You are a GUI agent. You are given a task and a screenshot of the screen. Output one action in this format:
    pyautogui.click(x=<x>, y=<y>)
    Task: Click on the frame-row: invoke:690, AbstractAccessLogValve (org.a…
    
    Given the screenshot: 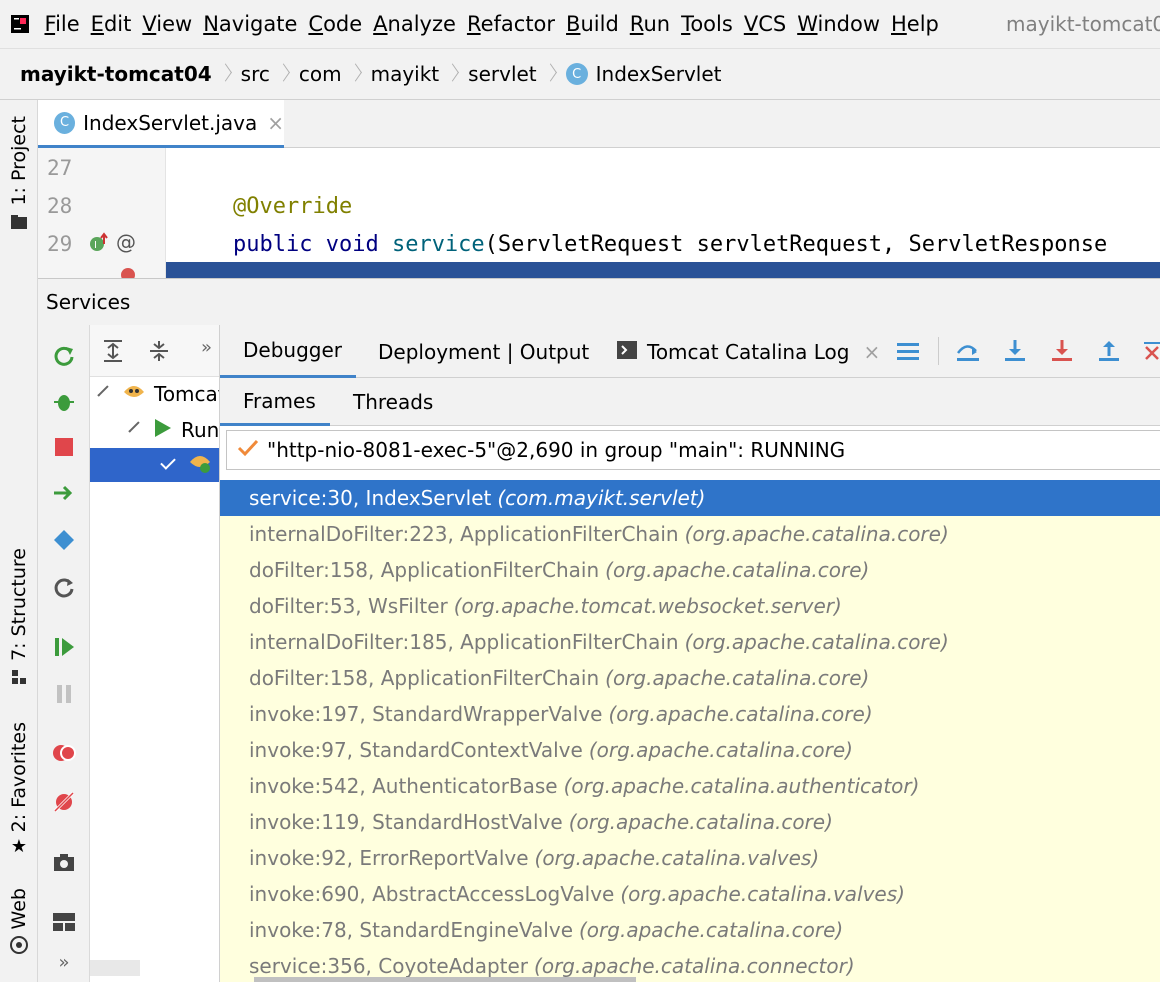 What is the action you would take?
    pyautogui.click(x=690, y=894)
    